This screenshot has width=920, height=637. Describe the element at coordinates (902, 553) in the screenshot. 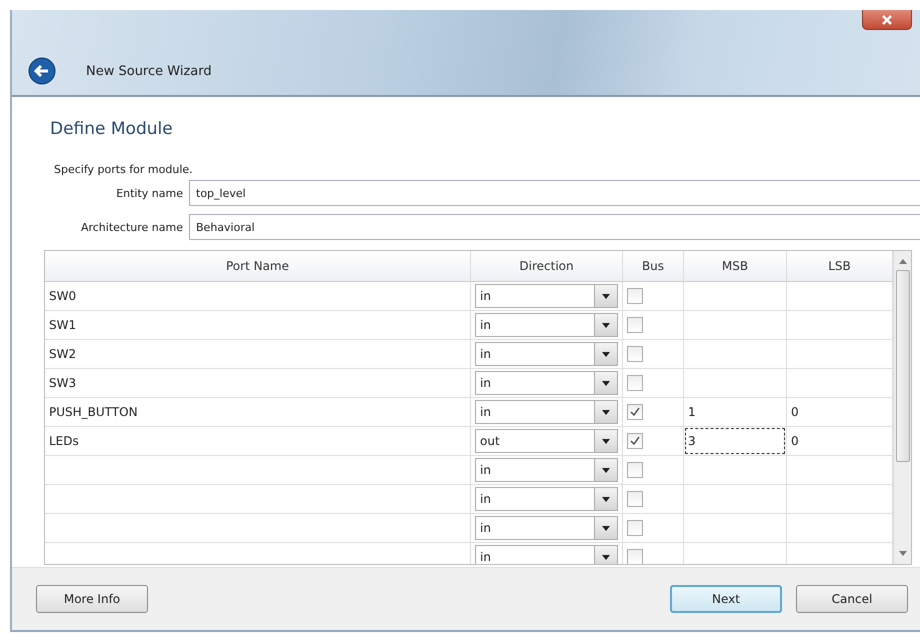

I see `scroll-down-icon` at that location.